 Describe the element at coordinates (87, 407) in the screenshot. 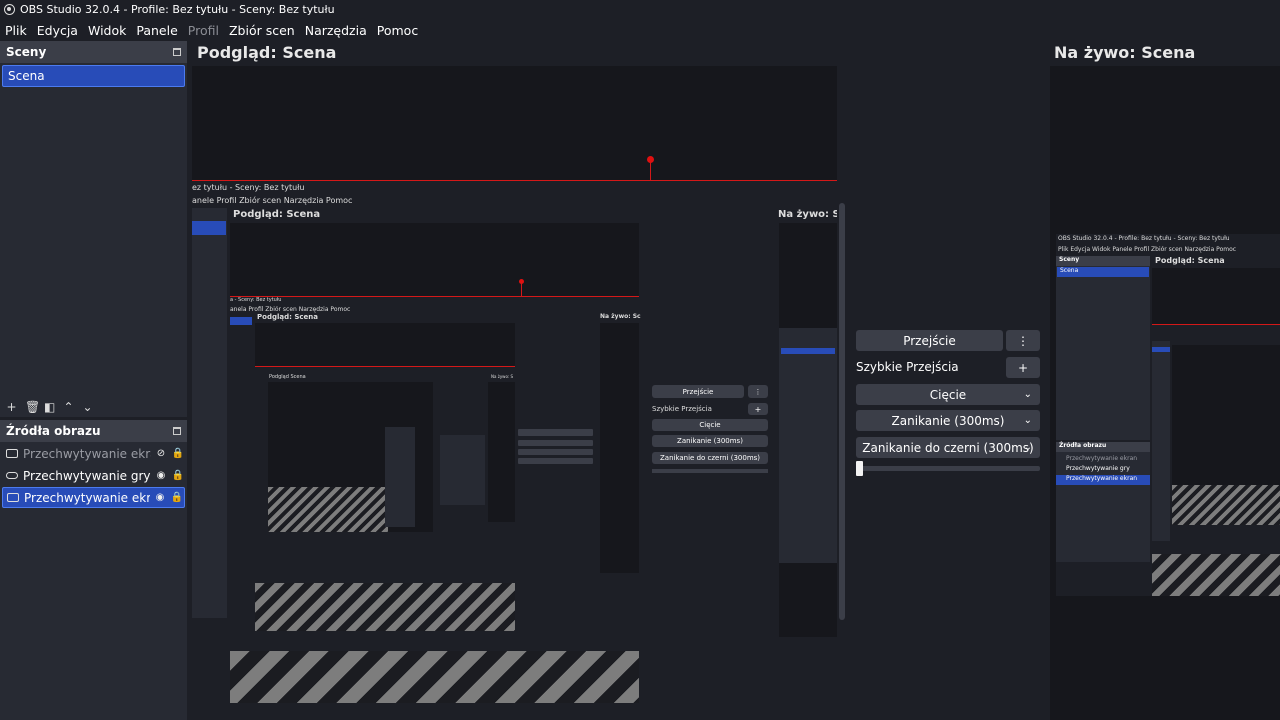

I see `down-icon: ⌄` at that location.